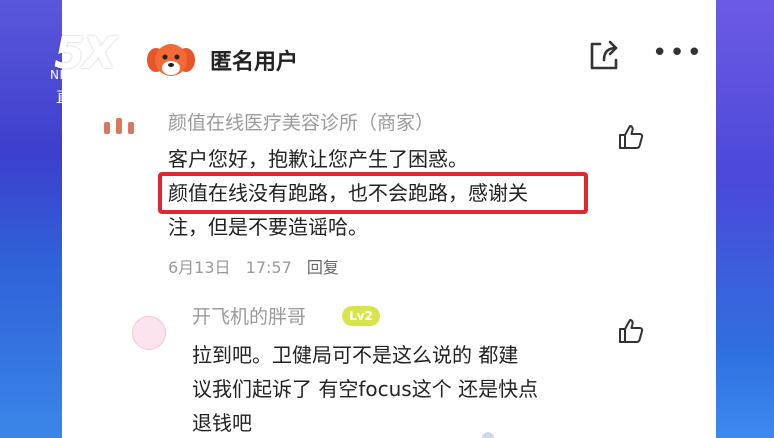 The image size is (774, 438). What do you see at coordinates (249, 315) in the screenshot?
I see `commenter-name: 开飞机的胖哥` at bounding box center [249, 315].